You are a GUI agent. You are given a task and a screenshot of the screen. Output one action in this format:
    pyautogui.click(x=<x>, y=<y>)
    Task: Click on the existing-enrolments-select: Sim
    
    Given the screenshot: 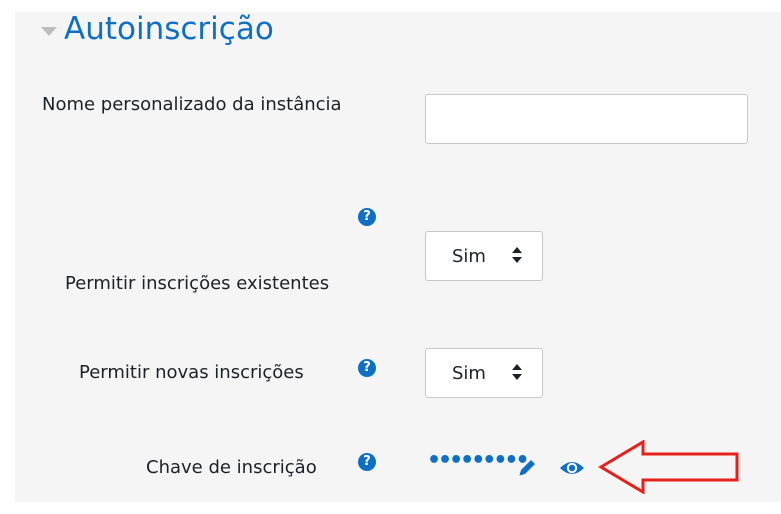 What is the action you would take?
    pyautogui.click(x=484, y=256)
    